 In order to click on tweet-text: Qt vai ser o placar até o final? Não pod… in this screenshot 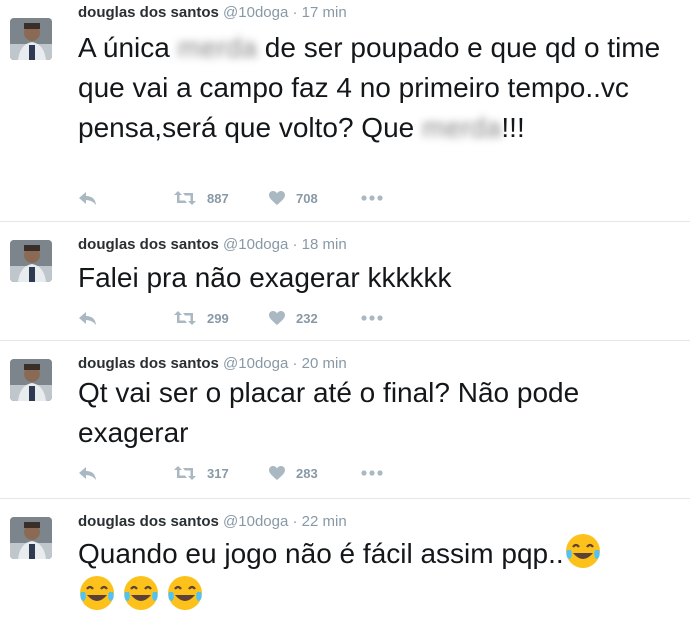, I will do `click(329, 412)`.